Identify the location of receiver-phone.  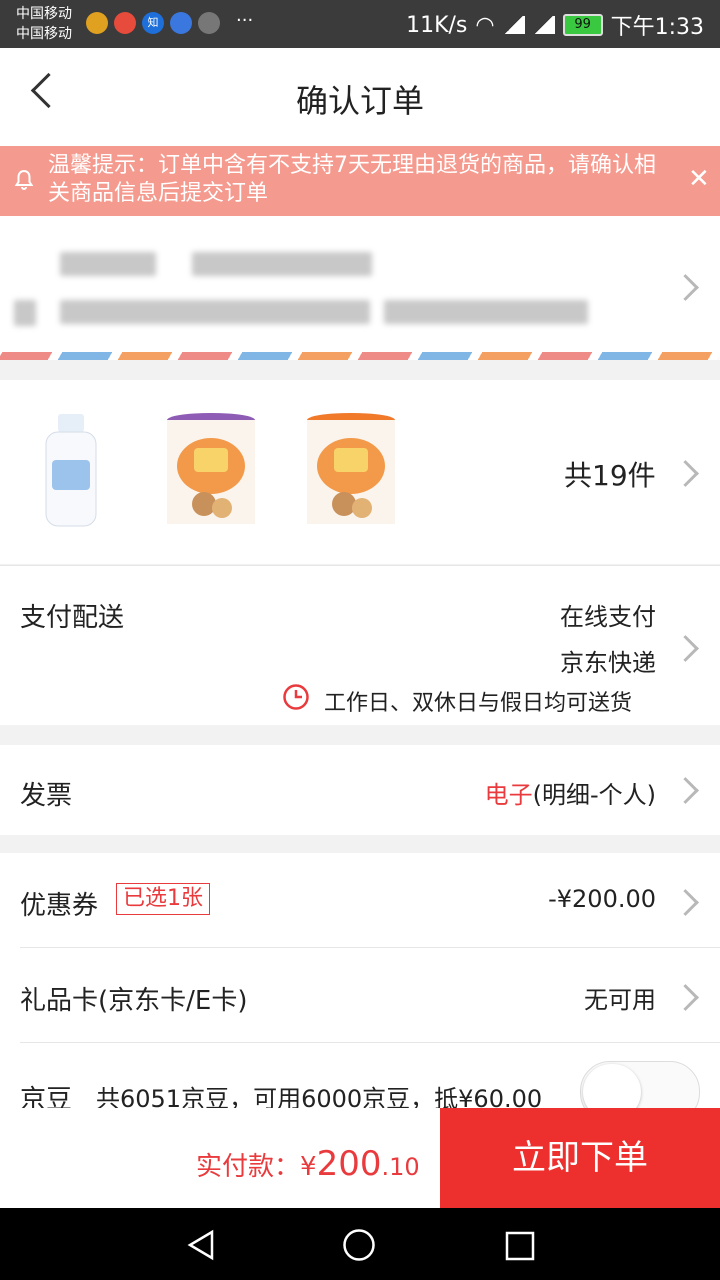
(282, 264).